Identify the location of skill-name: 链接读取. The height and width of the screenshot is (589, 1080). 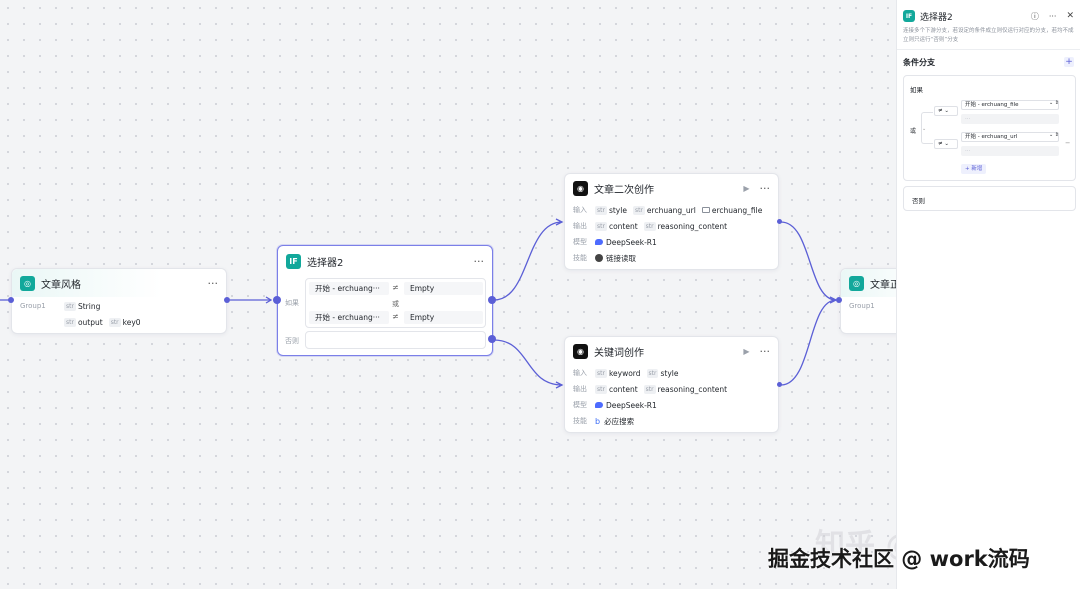
(621, 258).